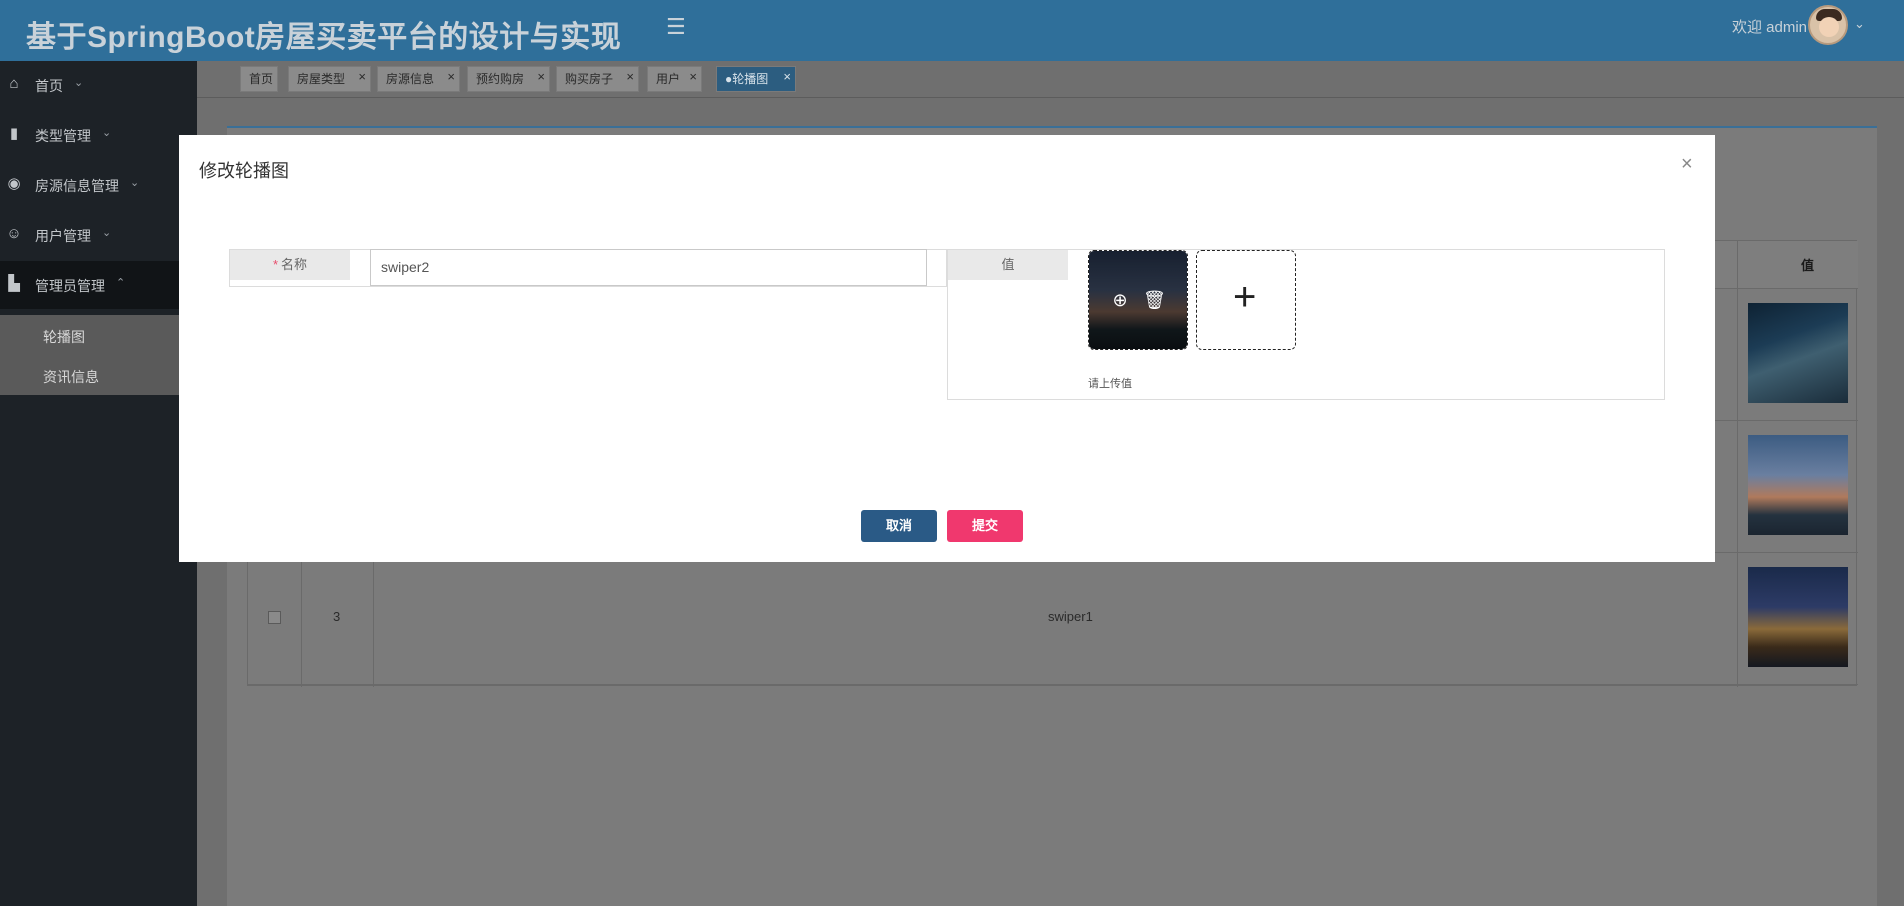  I want to click on avatar, so click(1828, 25).